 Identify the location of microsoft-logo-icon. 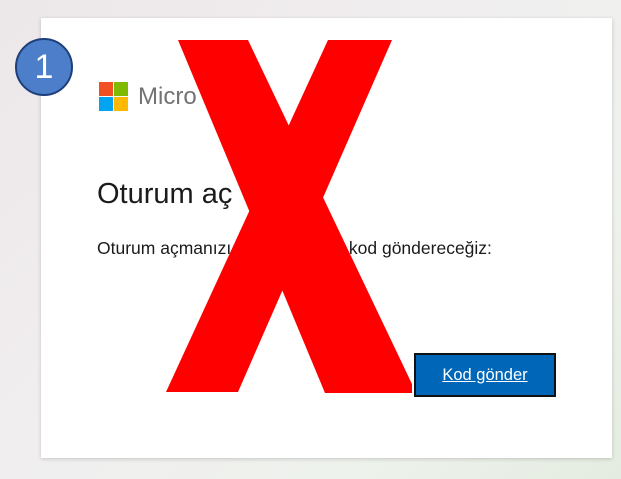
(113, 96).